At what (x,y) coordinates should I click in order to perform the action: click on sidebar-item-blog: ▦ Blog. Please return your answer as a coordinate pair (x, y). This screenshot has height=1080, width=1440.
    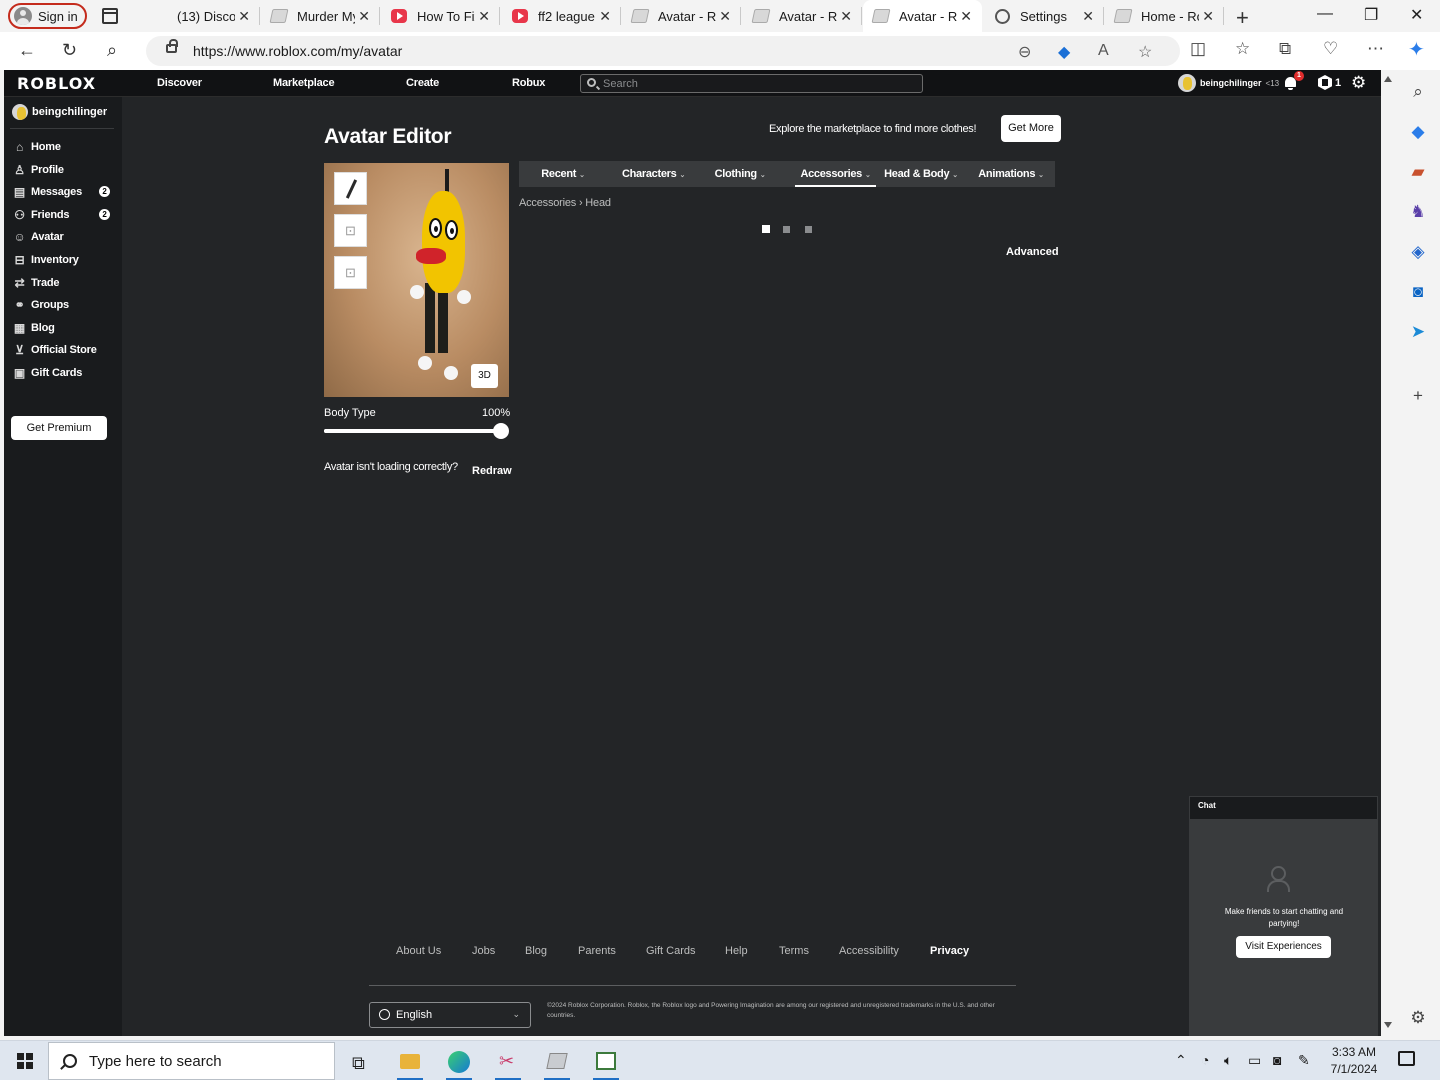
    Looking at the image, I should click on (62, 328).